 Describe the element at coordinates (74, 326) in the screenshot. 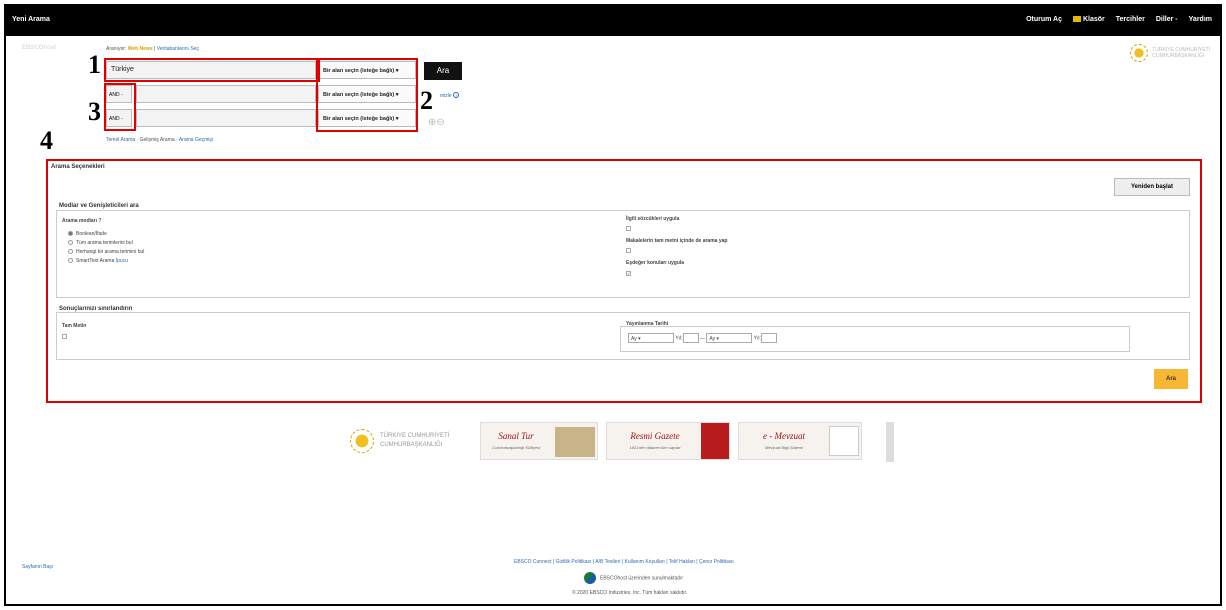

I see `full-text-label: Tam Metin` at that location.